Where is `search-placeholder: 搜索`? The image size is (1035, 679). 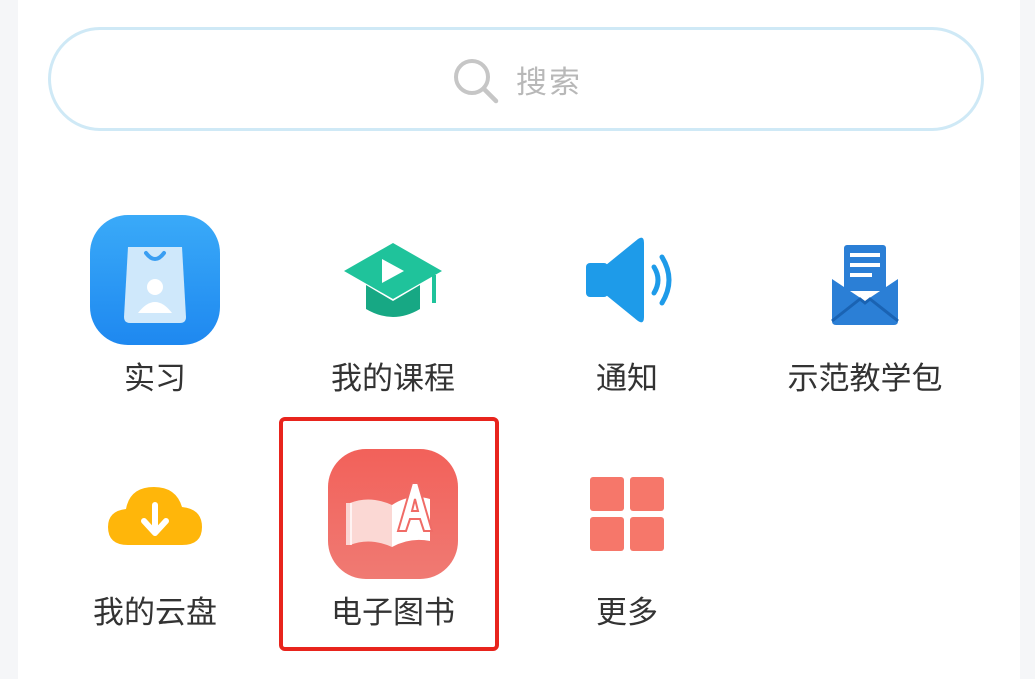
search-placeholder: 搜索 is located at coordinates (549, 82).